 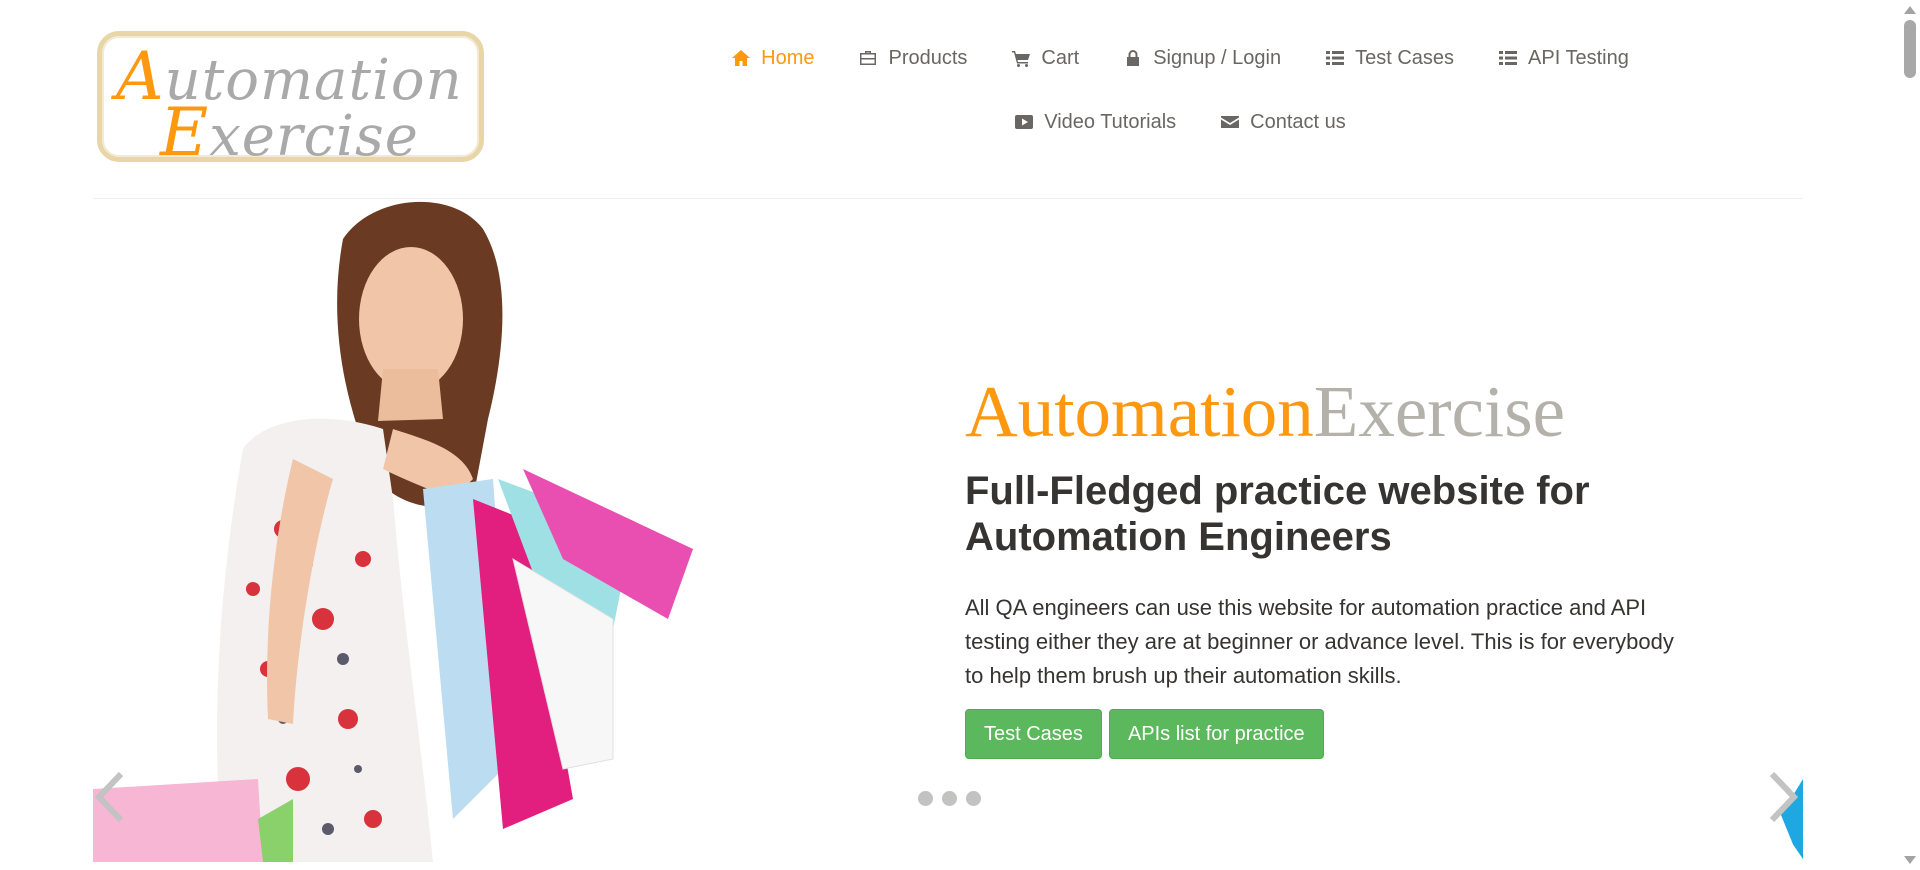 I want to click on shopping-cart-icon, so click(x=1021, y=59).